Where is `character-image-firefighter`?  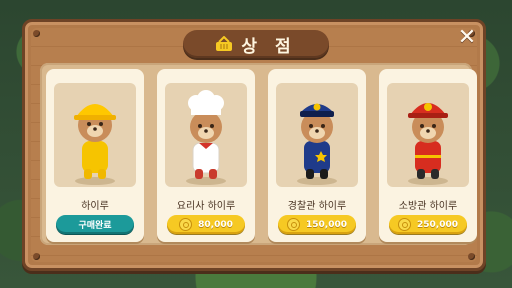
character-image-firefighter is located at coordinates (428, 135).